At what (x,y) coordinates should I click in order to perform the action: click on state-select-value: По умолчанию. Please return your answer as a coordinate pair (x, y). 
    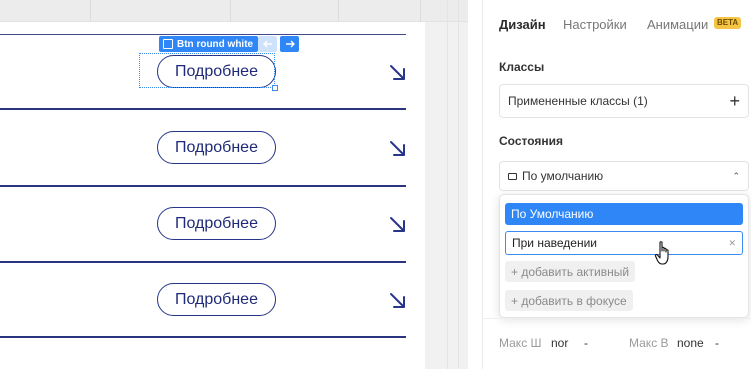
    Looking at the image, I should click on (563, 176).